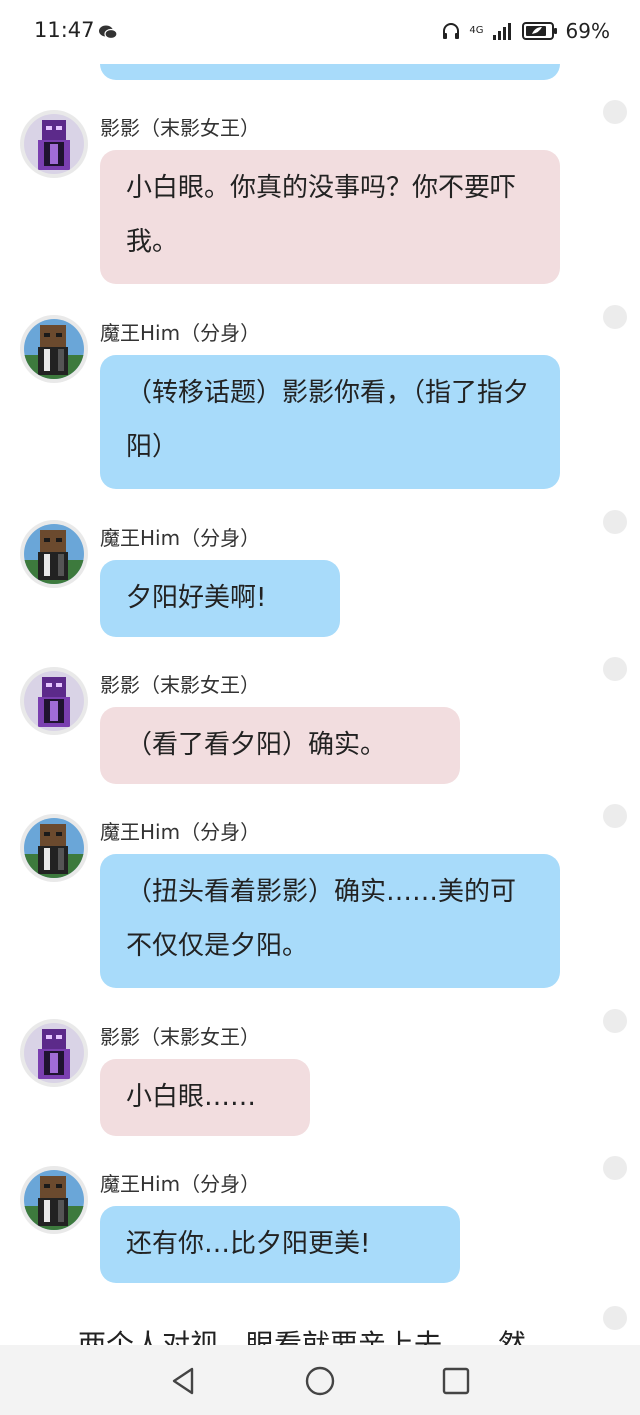 This screenshot has height=1415, width=640. Describe the element at coordinates (320, 32) in the screenshot. I see `status-bar: 11:47 4G 69%` at that location.